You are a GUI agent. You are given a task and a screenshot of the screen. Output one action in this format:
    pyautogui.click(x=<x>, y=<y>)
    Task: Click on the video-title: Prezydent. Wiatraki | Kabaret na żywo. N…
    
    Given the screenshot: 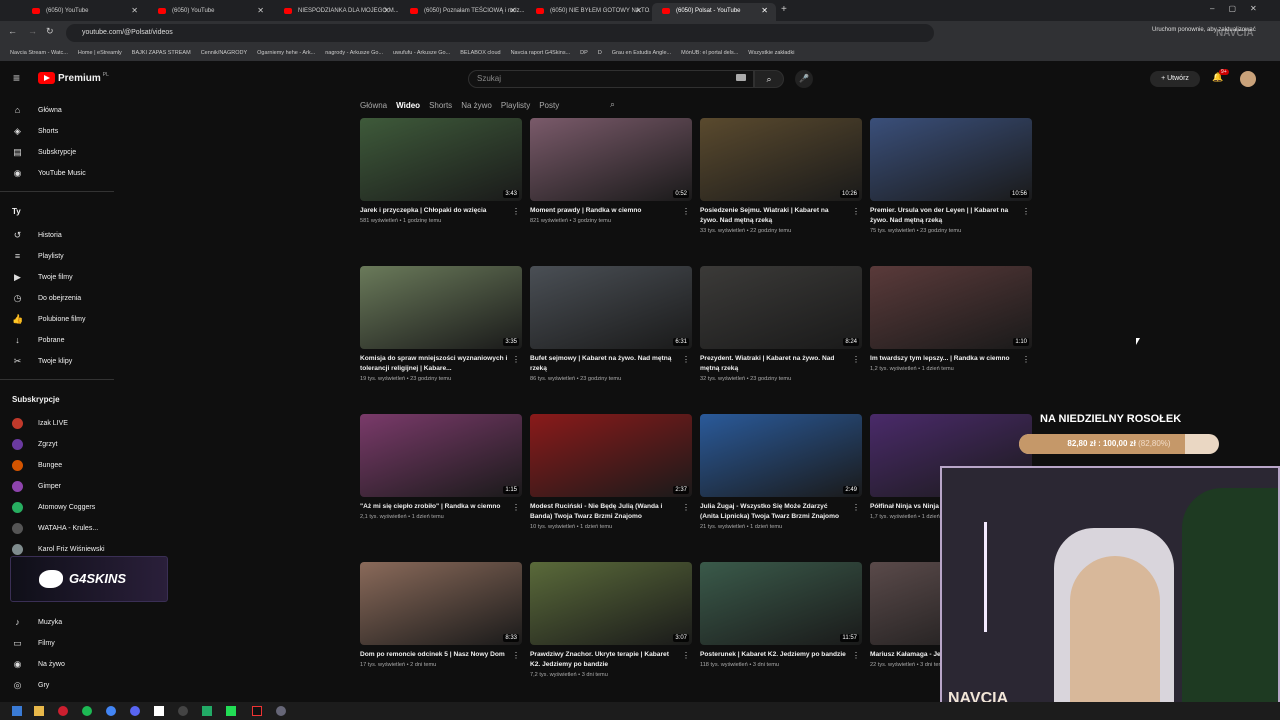 What is the action you would take?
    pyautogui.click(x=774, y=364)
    